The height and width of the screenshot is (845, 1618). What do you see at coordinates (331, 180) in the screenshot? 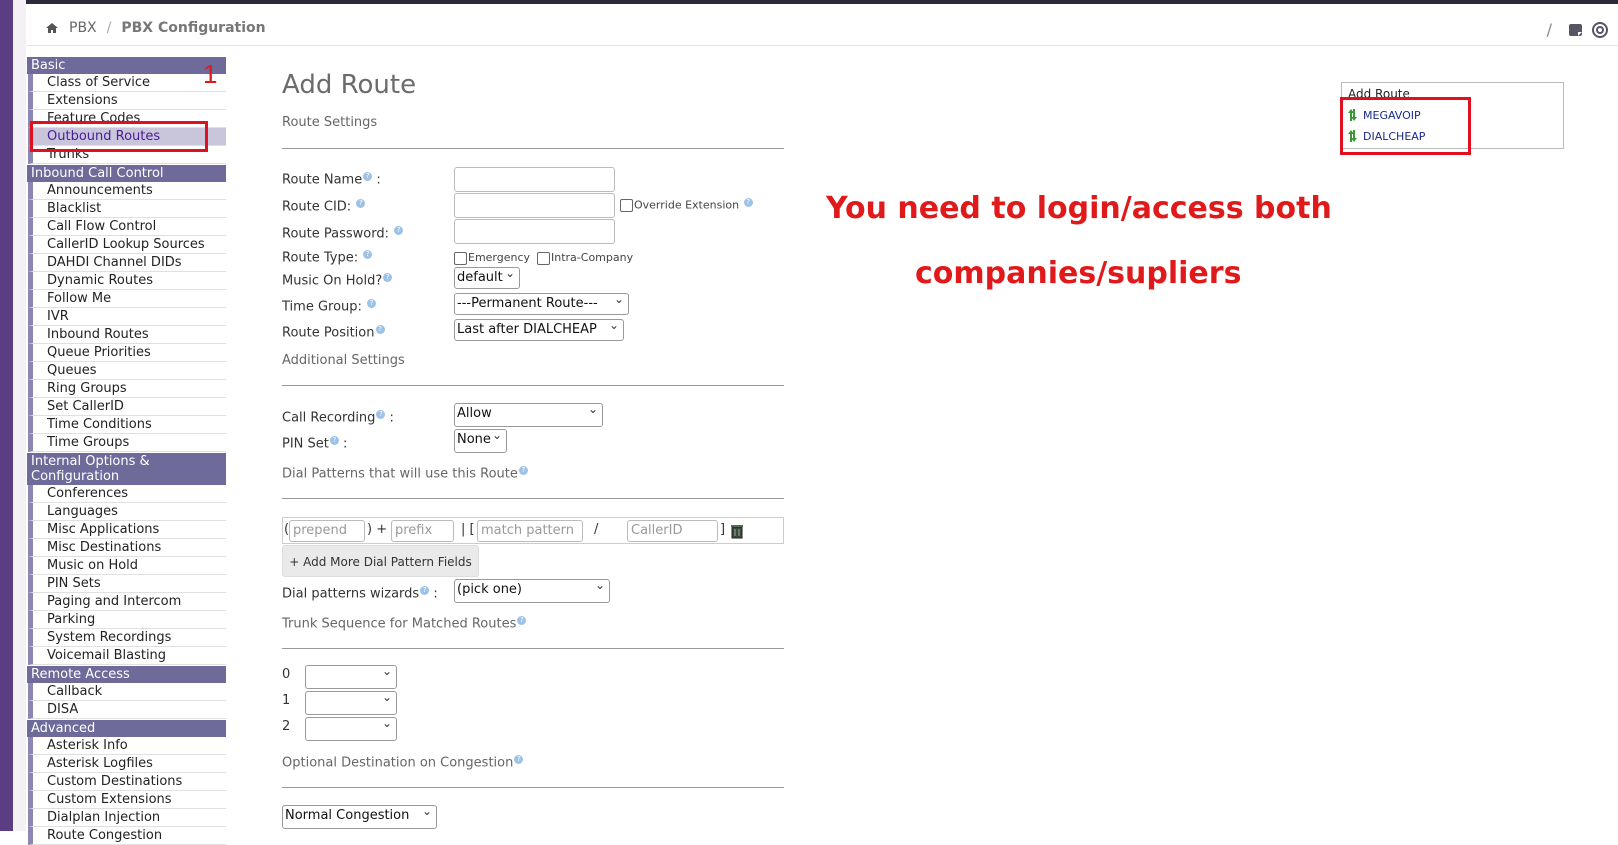
I see `route-name-label: Route Name? :` at bounding box center [331, 180].